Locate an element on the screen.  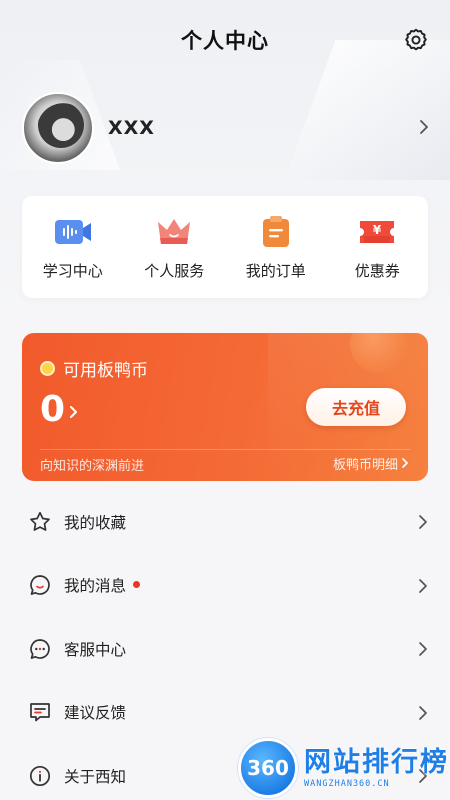
quick-action-personal-service: 个人服务 is located at coordinates (174, 247).